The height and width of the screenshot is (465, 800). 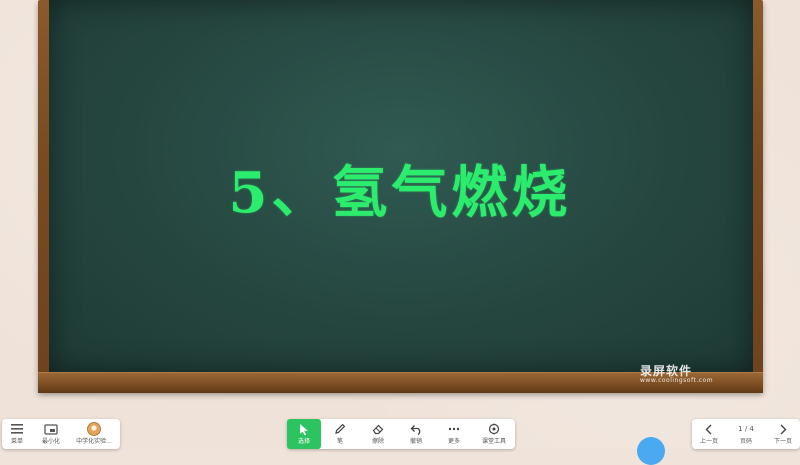 I want to click on toolbar-right: 上一页 1 / 4 页码 下一页, so click(x=746, y=434).